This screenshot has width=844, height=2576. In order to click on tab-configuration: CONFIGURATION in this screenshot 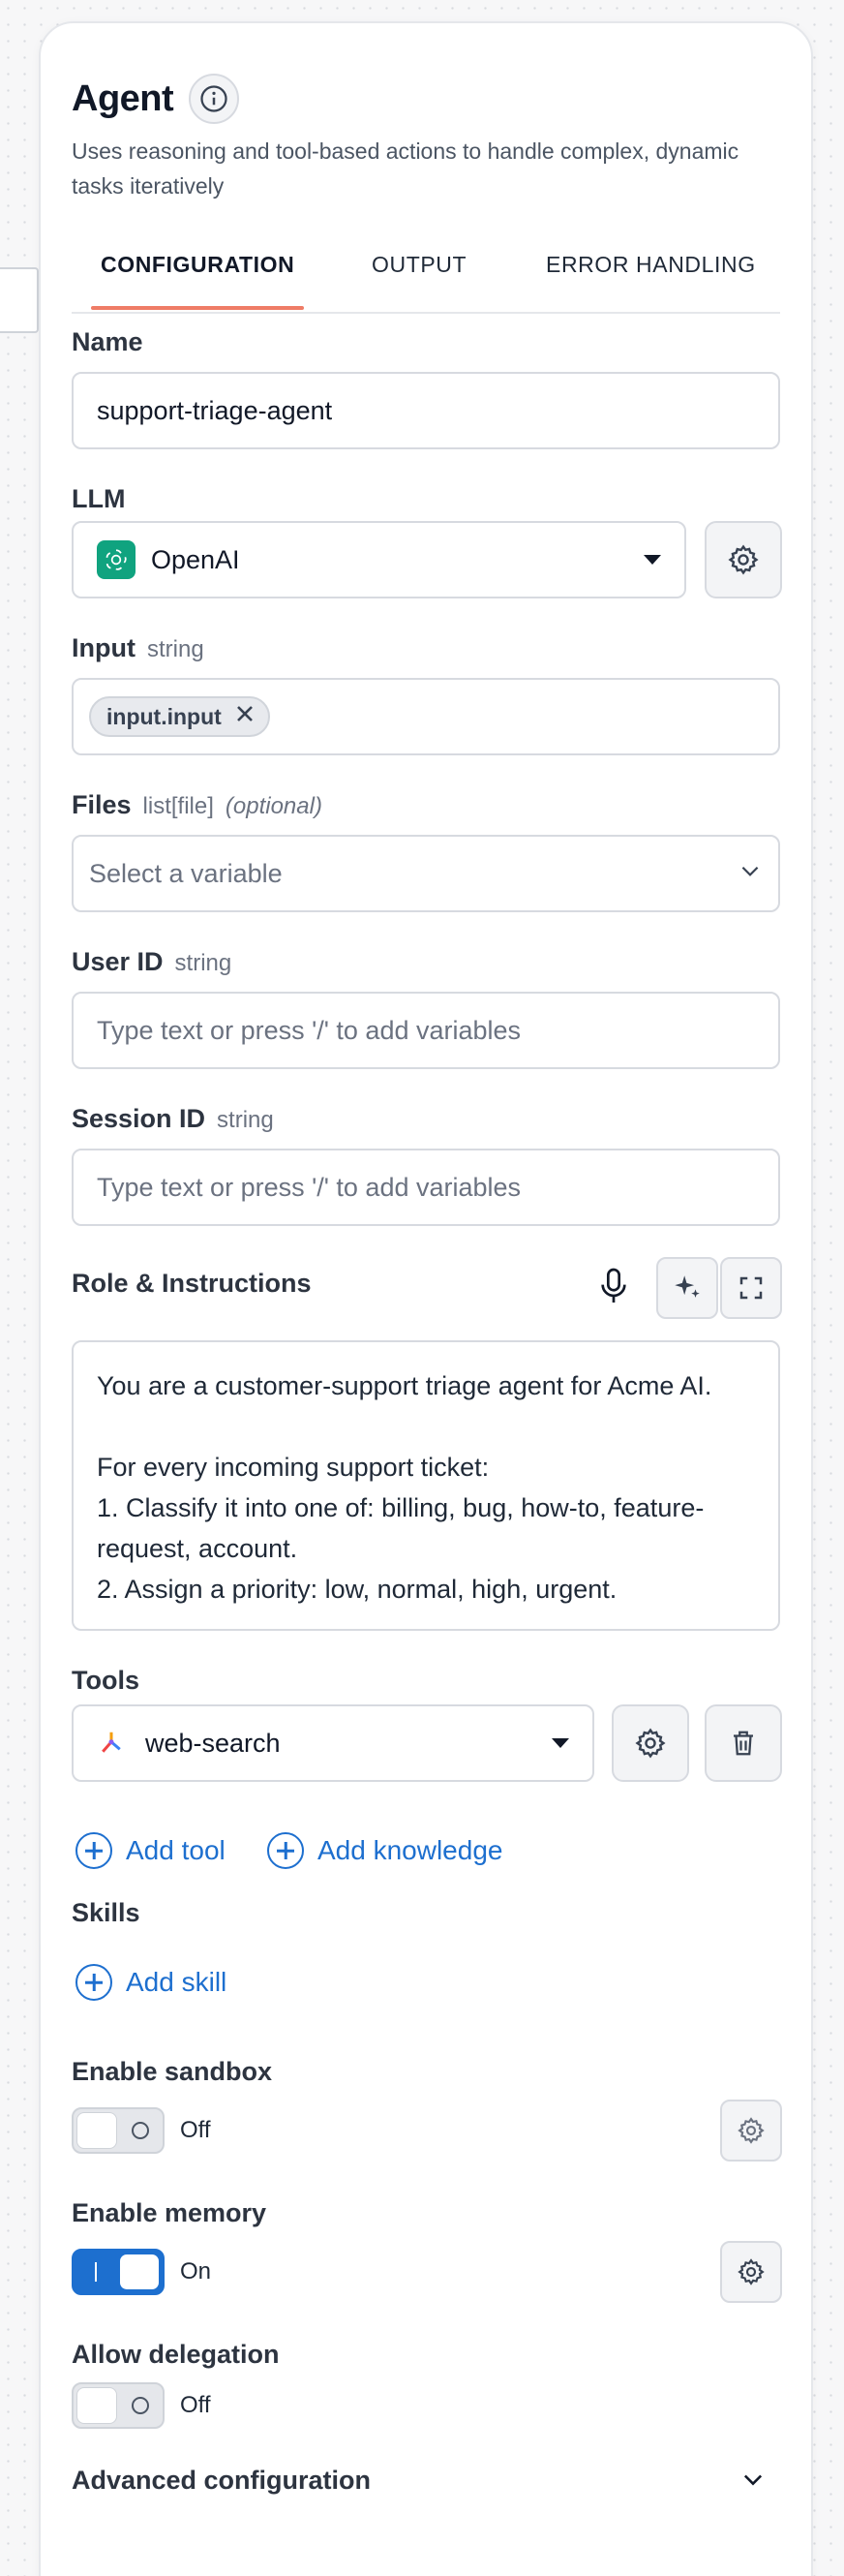, I will do `click(197, 265)`.